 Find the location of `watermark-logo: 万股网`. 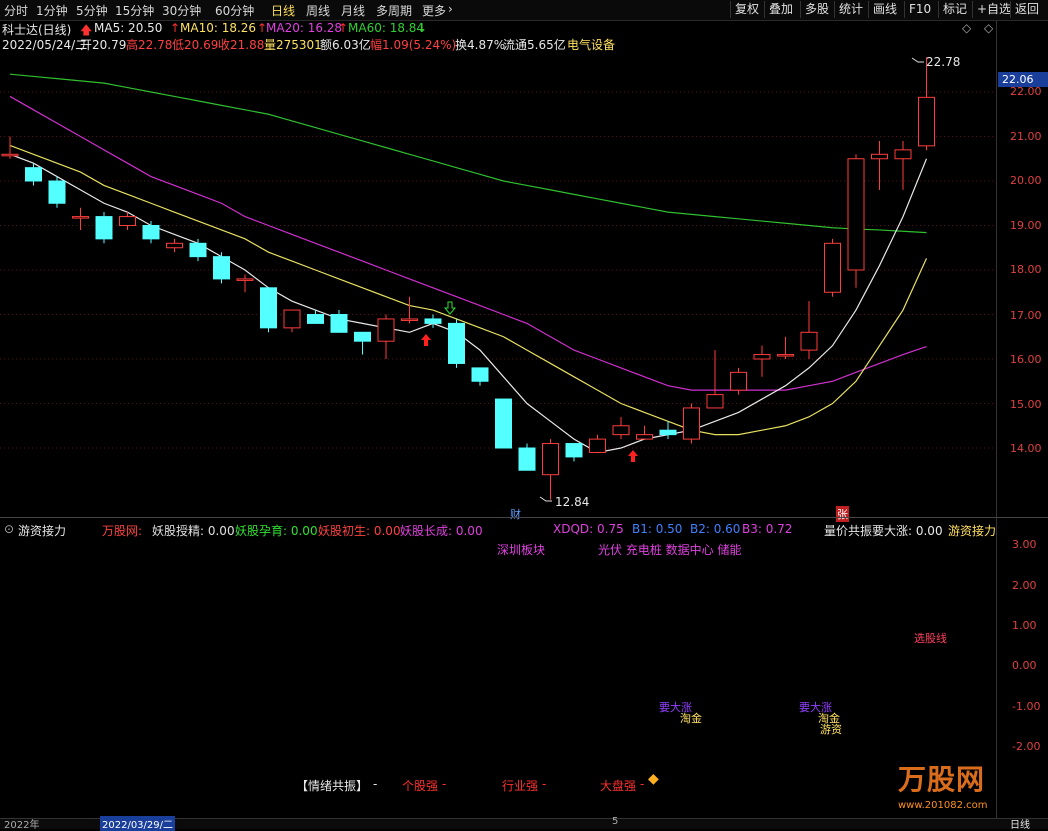

watermark-logo: 万股网 is located at coordinates (942, 779).